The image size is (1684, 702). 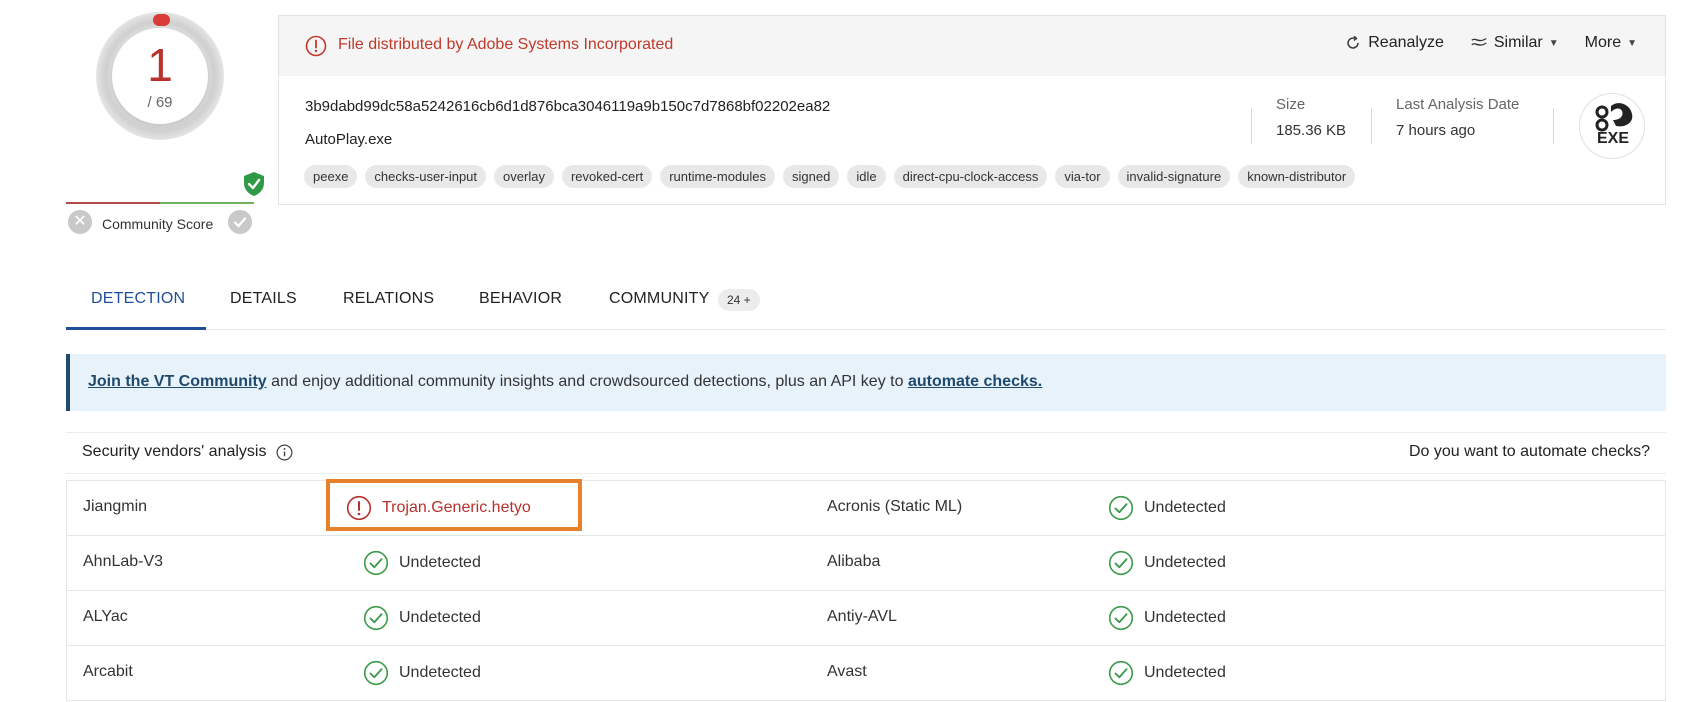 What do you see at coordinates (254, 184) in the screenshot?
I see `shield-check-icon` at bounding box center [254, 184].